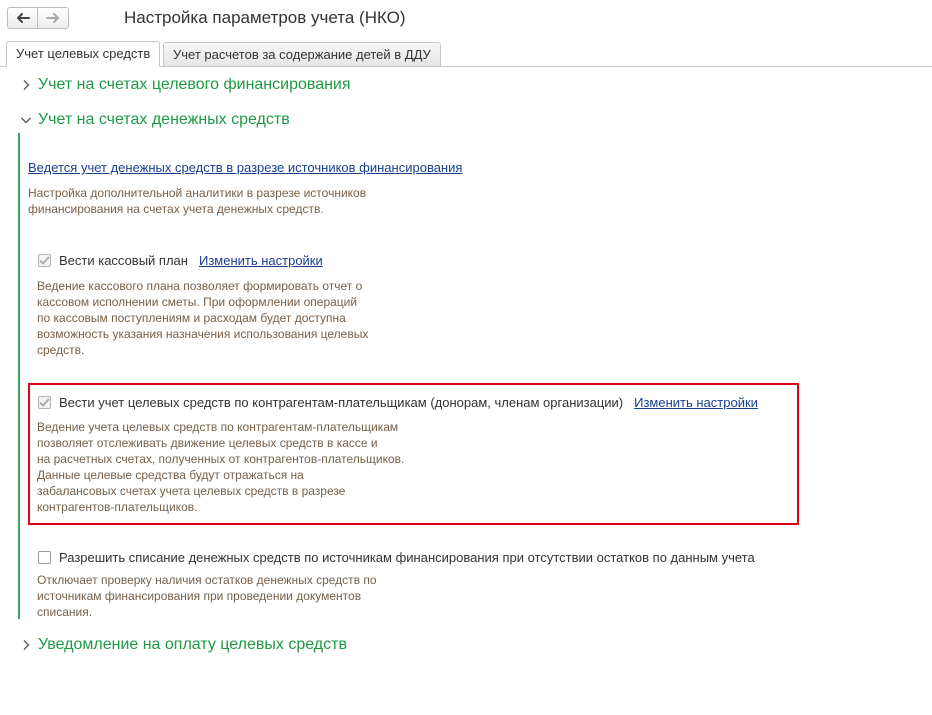  What do you see at coordinates (164, 119) in the screenshot?
I see `section-title: Учет на счетах денежных средств` at bounding box center [164, 119].